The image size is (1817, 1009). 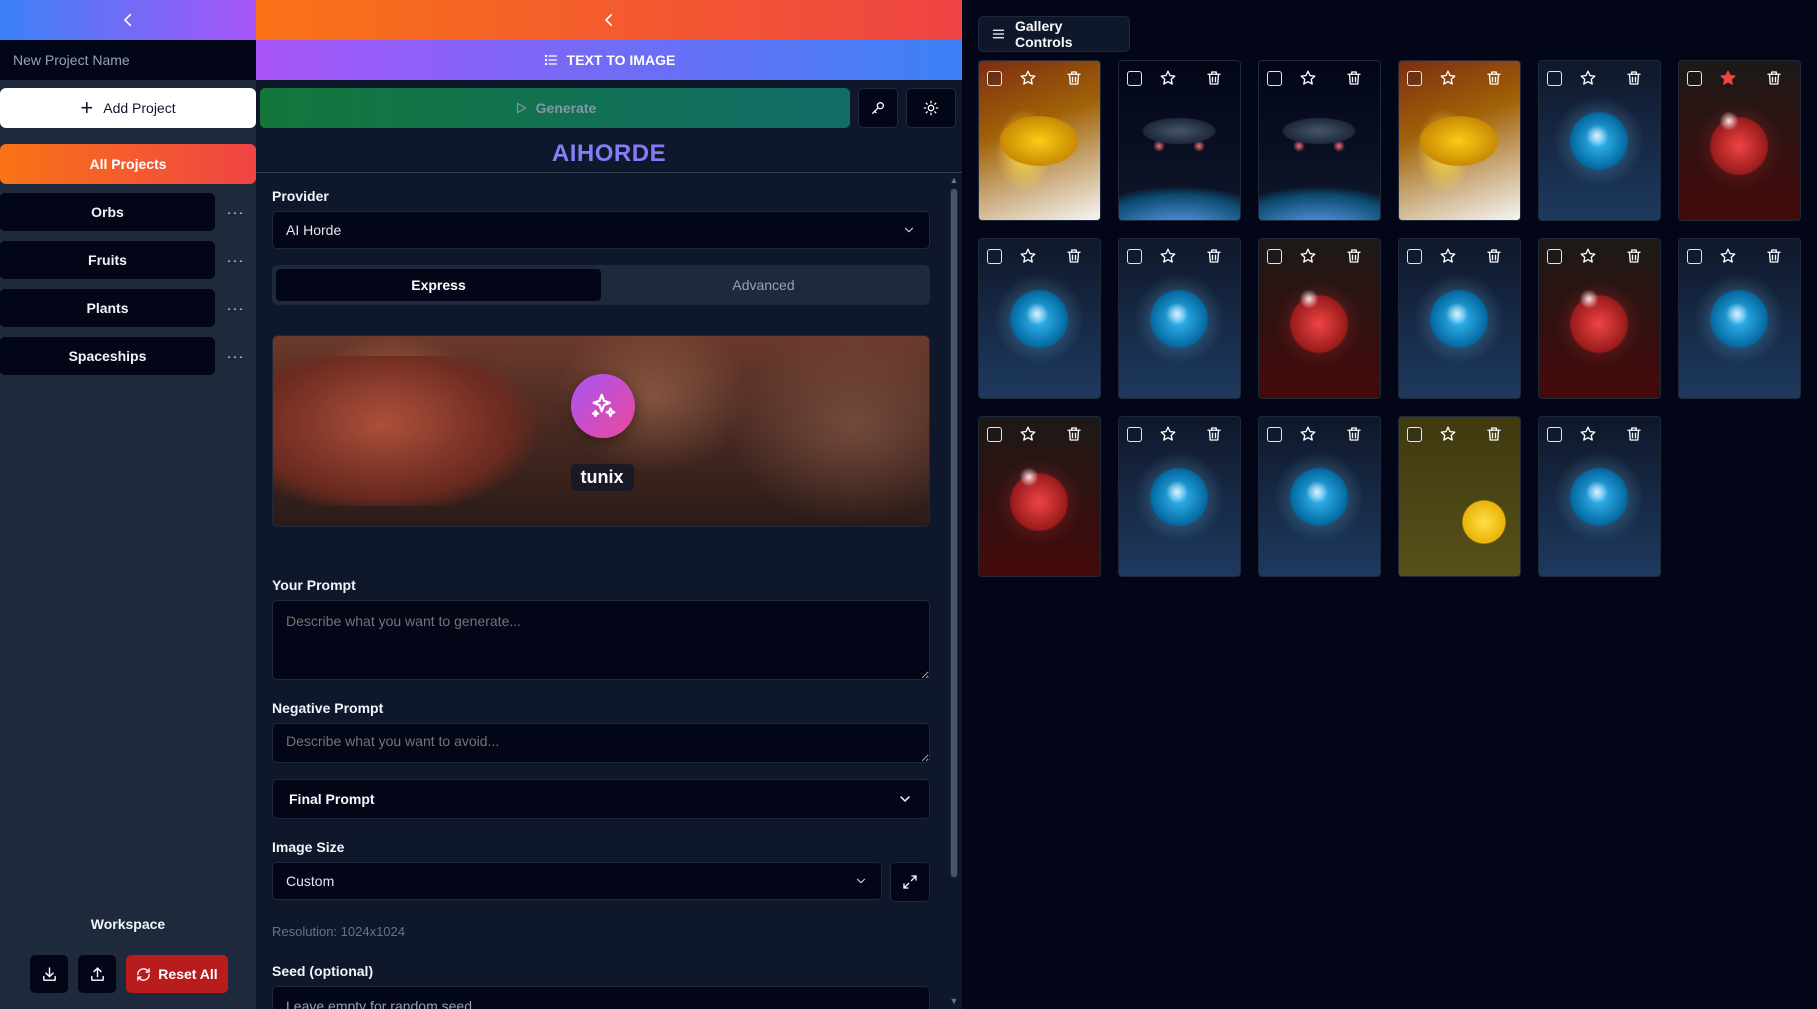 What do you see at coordinates (954, 533) in the screenshot?
I see `scrollbar-thumb` at bounding box center [954, 533].